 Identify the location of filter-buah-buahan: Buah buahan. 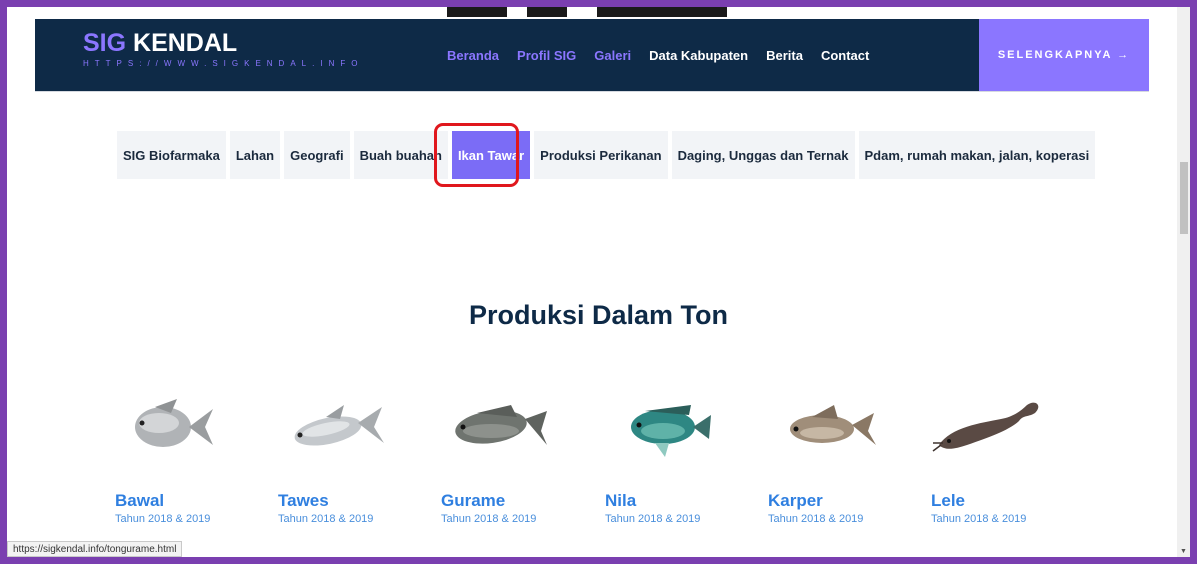
(400, 155).